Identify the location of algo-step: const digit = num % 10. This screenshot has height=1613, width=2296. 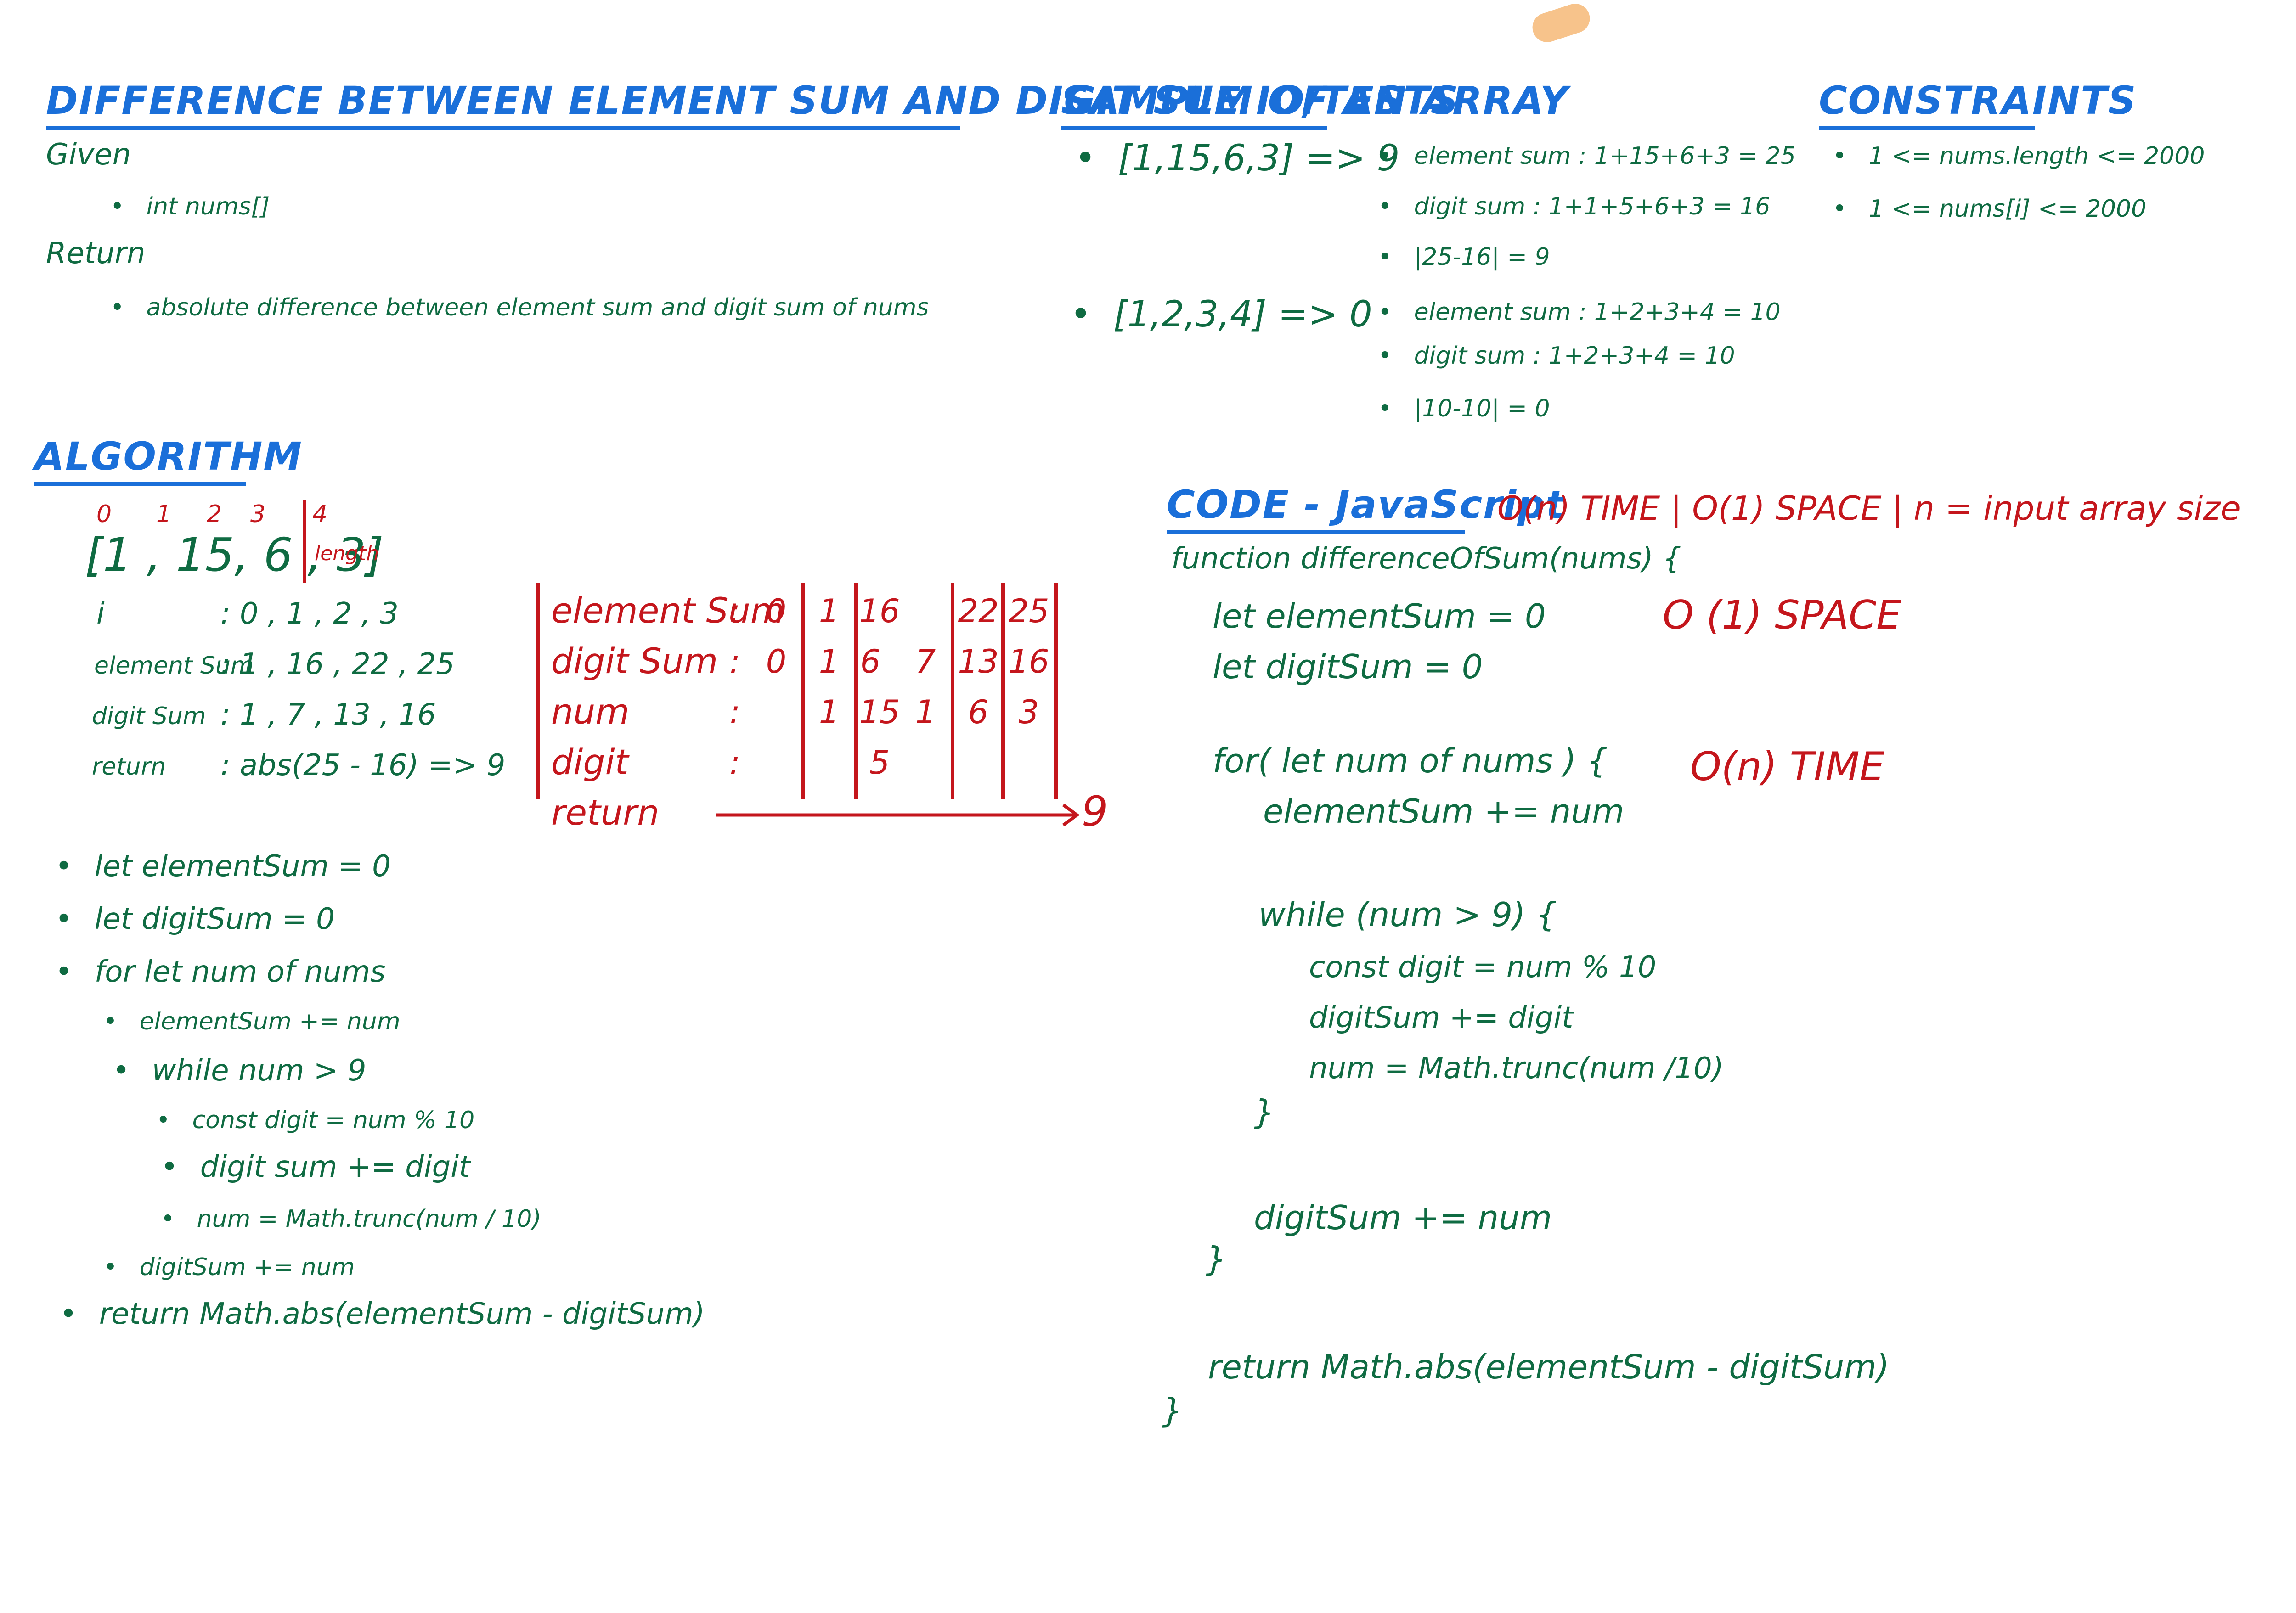
(315, 1121).